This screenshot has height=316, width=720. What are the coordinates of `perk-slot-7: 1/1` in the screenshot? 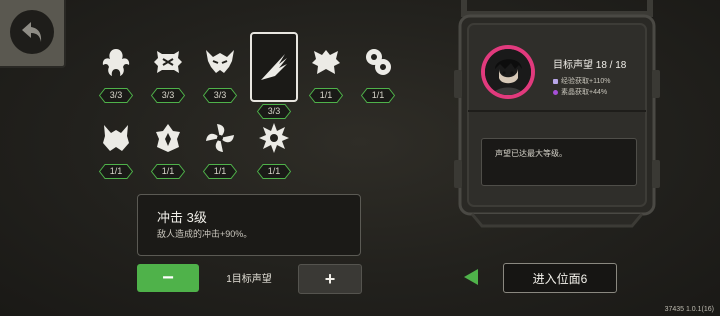 It's located at (116, 146).